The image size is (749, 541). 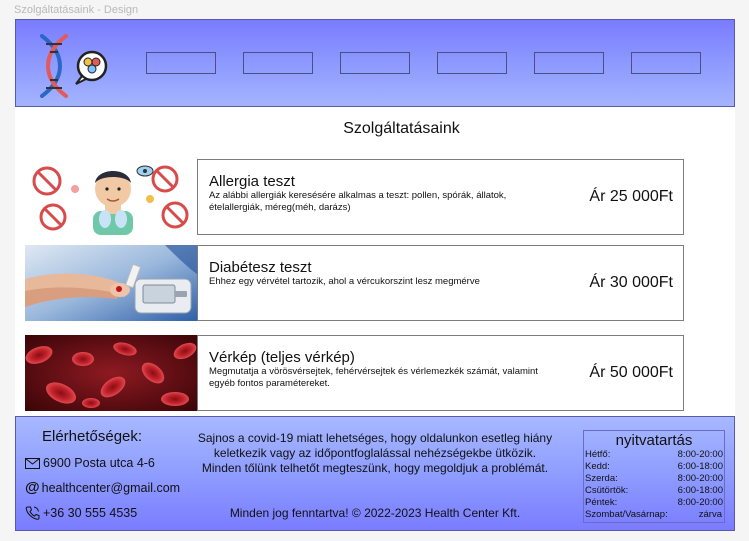 I want to click on service-name: Allergia teszt, so click(x=252, y=181).